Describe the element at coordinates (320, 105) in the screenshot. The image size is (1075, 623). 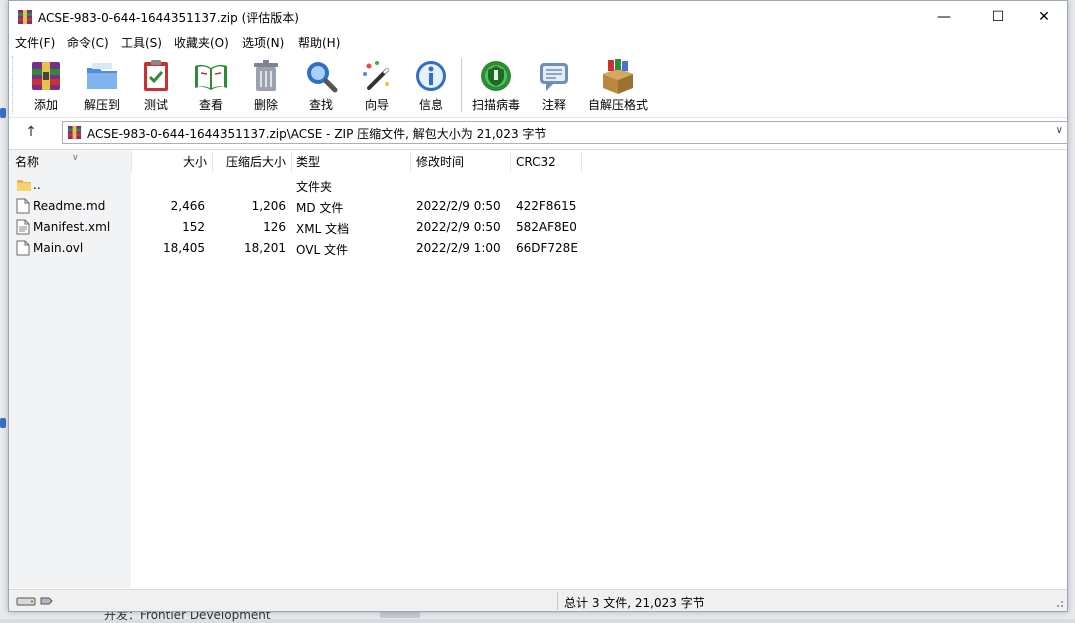
I see `find-label: 查找` at that location.